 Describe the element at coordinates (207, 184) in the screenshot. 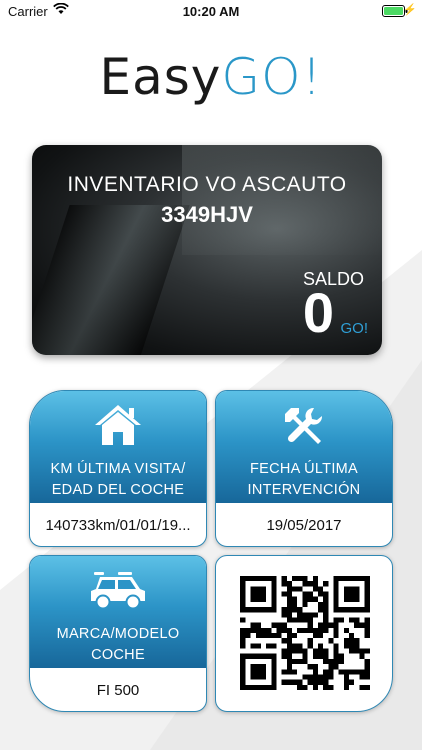

I see `inventory-title: INVENTARIO VO ASCAUTO` at that location.